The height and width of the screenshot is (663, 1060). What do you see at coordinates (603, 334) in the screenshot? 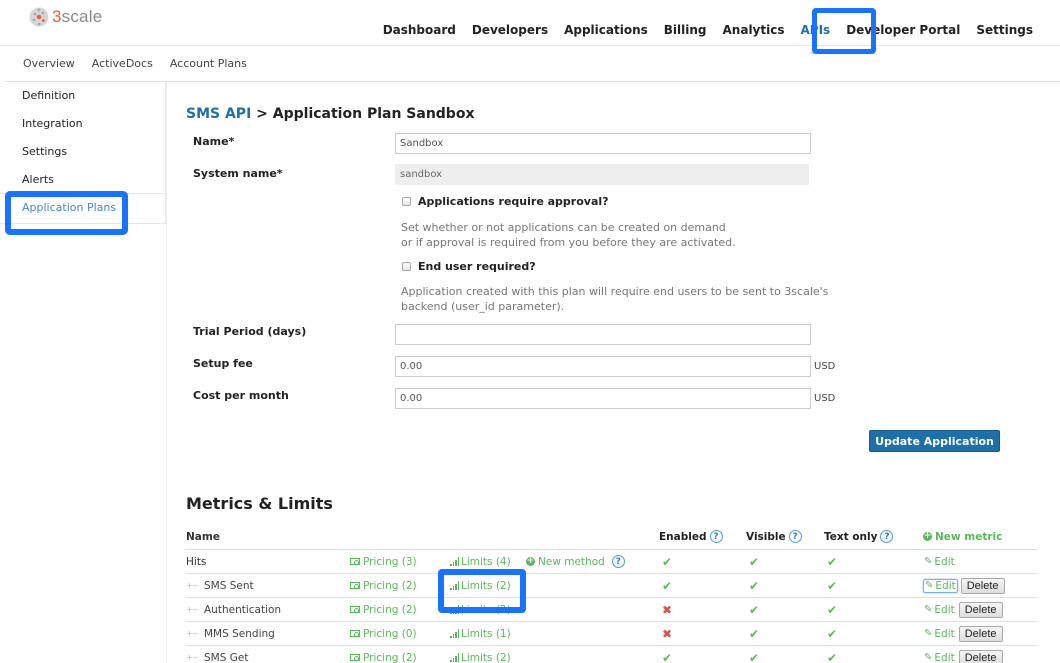
I see `trial-period-input` at bounding box center [603, 334].